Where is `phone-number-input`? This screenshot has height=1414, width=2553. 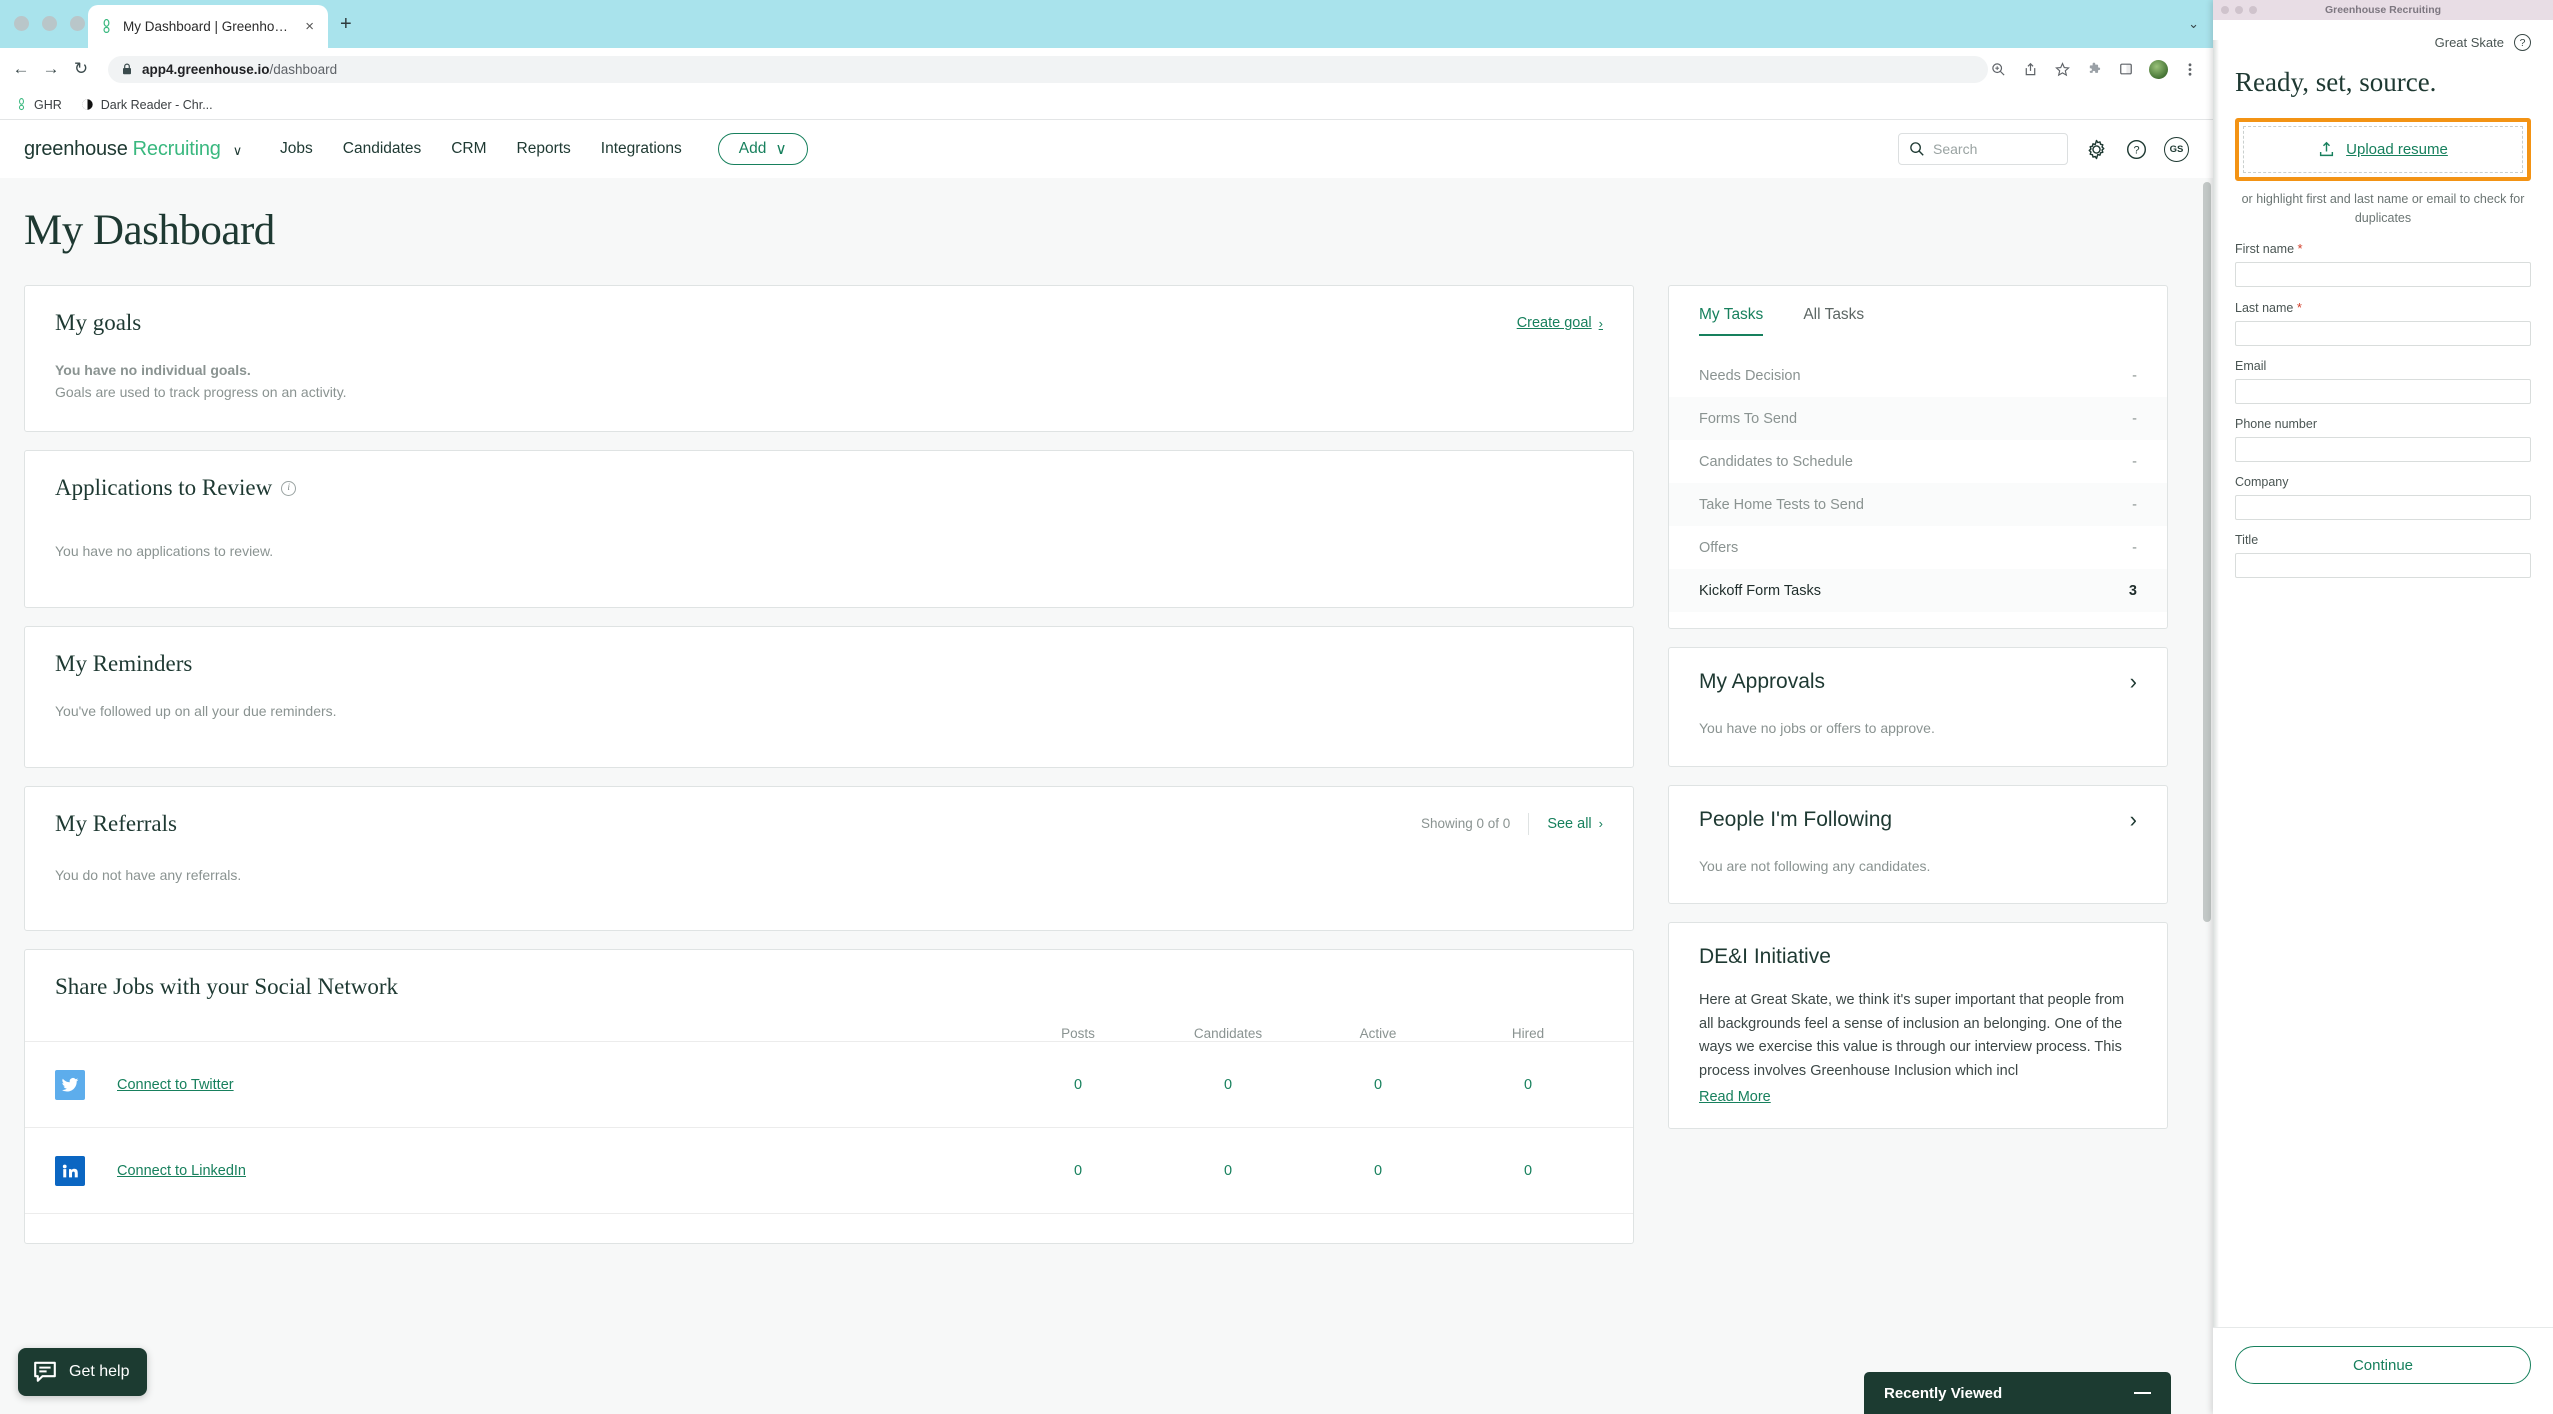 phone-number-input is located at coordinates (2383, 449).